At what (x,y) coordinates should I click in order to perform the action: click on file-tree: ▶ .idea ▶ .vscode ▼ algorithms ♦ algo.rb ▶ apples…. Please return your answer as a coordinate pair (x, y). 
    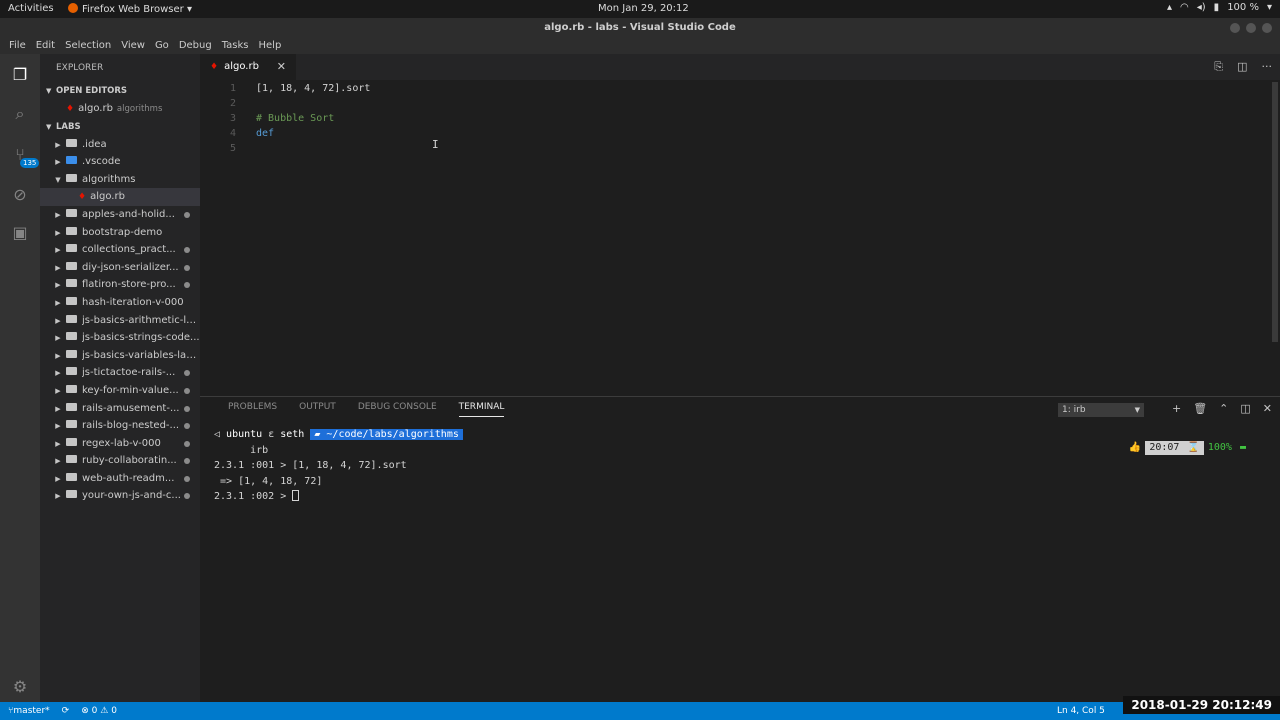
    Looking at the image, I should click on (120, 320).